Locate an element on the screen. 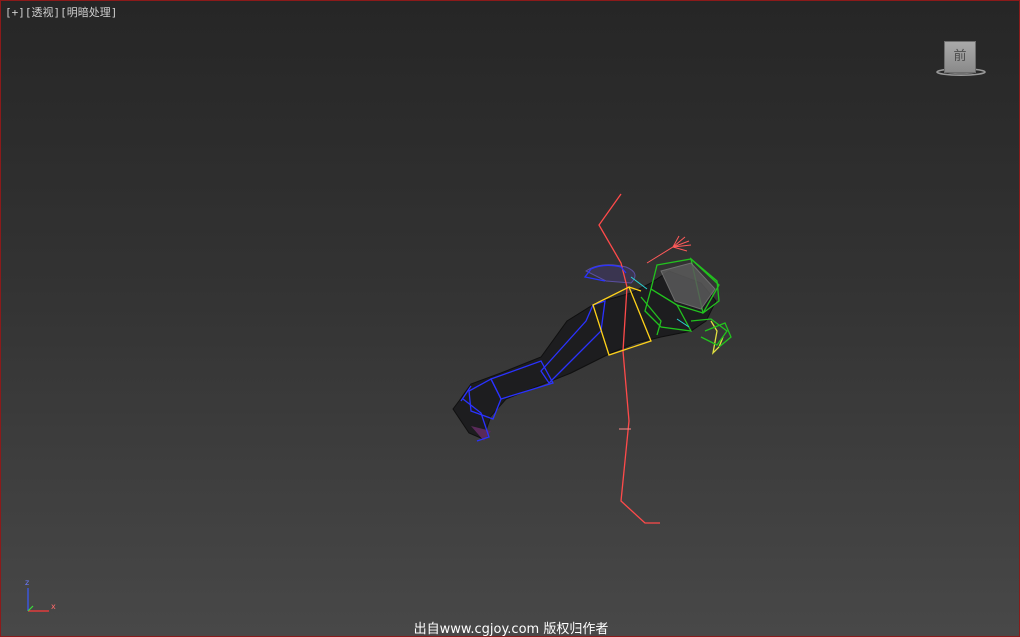 The image size is (1020, 637). bone-spine-red is located at coordinates (629, 358).